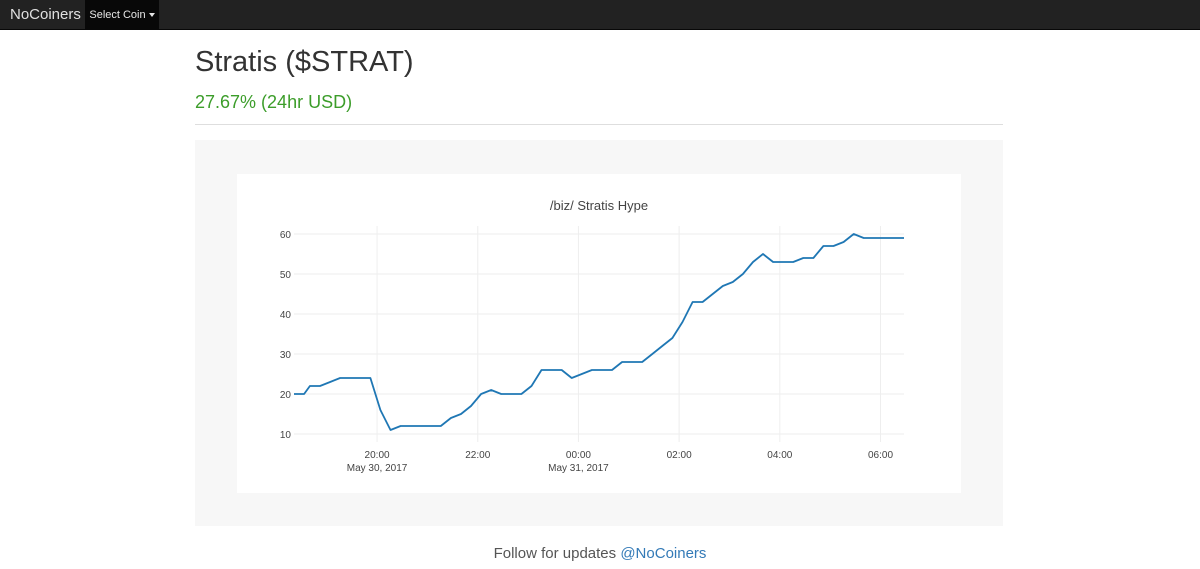 The image size is (1200, 569). Describe the element at coordinates (600, 15) in the screenshot. I see `navbar: NoCoiners Select Coin` at that location.